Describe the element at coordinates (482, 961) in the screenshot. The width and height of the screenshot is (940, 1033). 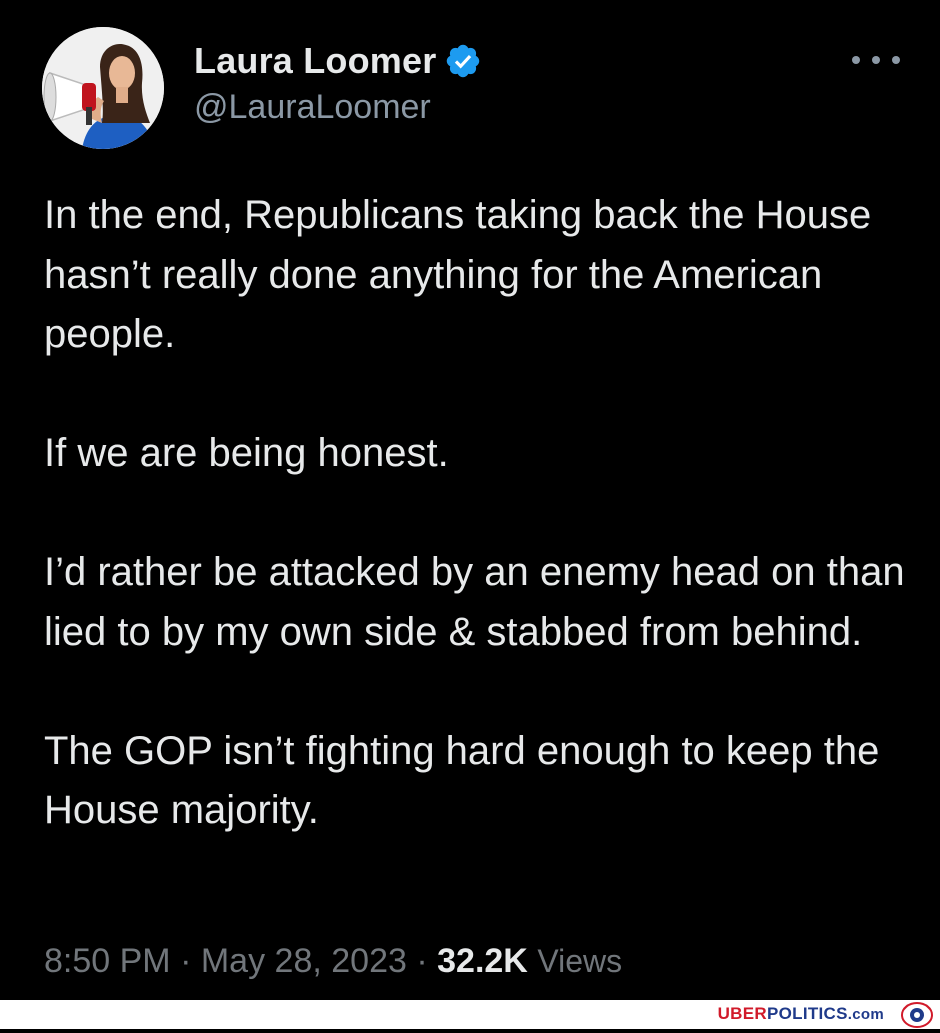
I see `views-count: 32.2K` at that location.